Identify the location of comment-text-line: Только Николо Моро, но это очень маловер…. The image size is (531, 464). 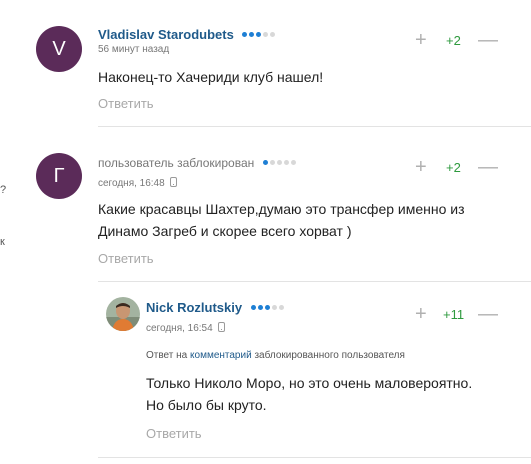
(309, 383).